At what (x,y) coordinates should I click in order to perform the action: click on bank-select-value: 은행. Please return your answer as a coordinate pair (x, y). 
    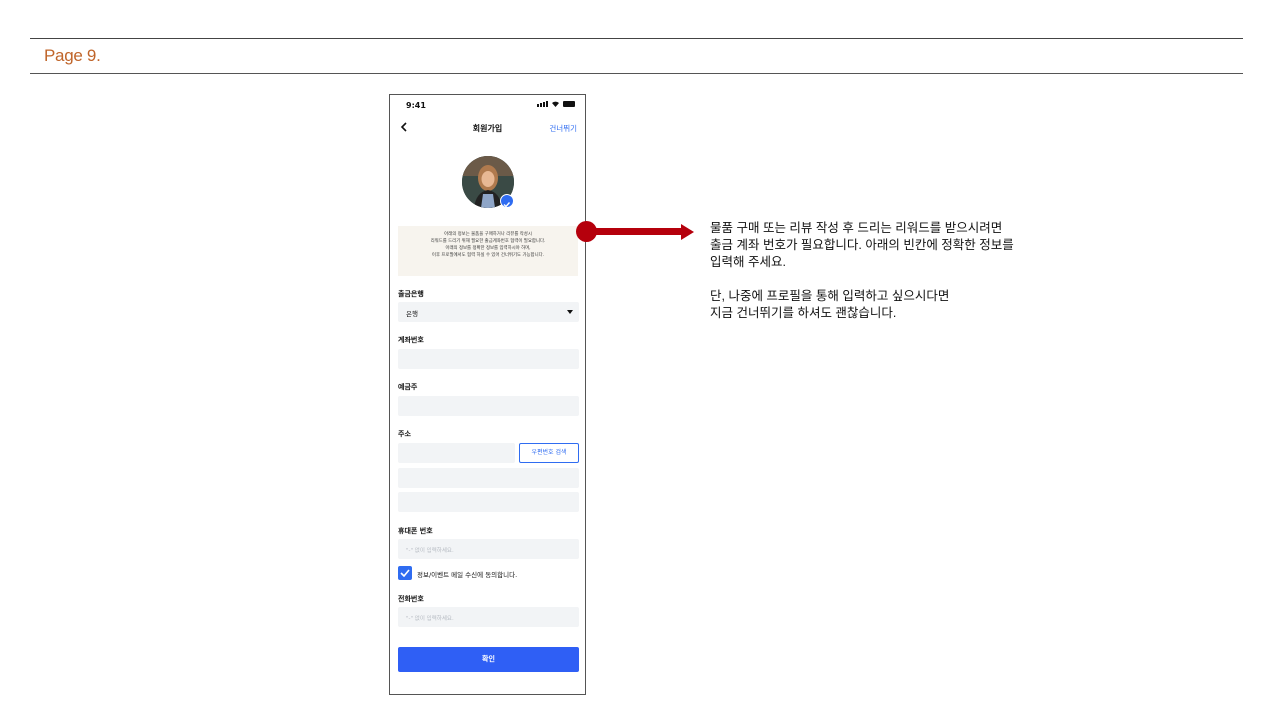
    Looking at the image, I should click on (412, 314).